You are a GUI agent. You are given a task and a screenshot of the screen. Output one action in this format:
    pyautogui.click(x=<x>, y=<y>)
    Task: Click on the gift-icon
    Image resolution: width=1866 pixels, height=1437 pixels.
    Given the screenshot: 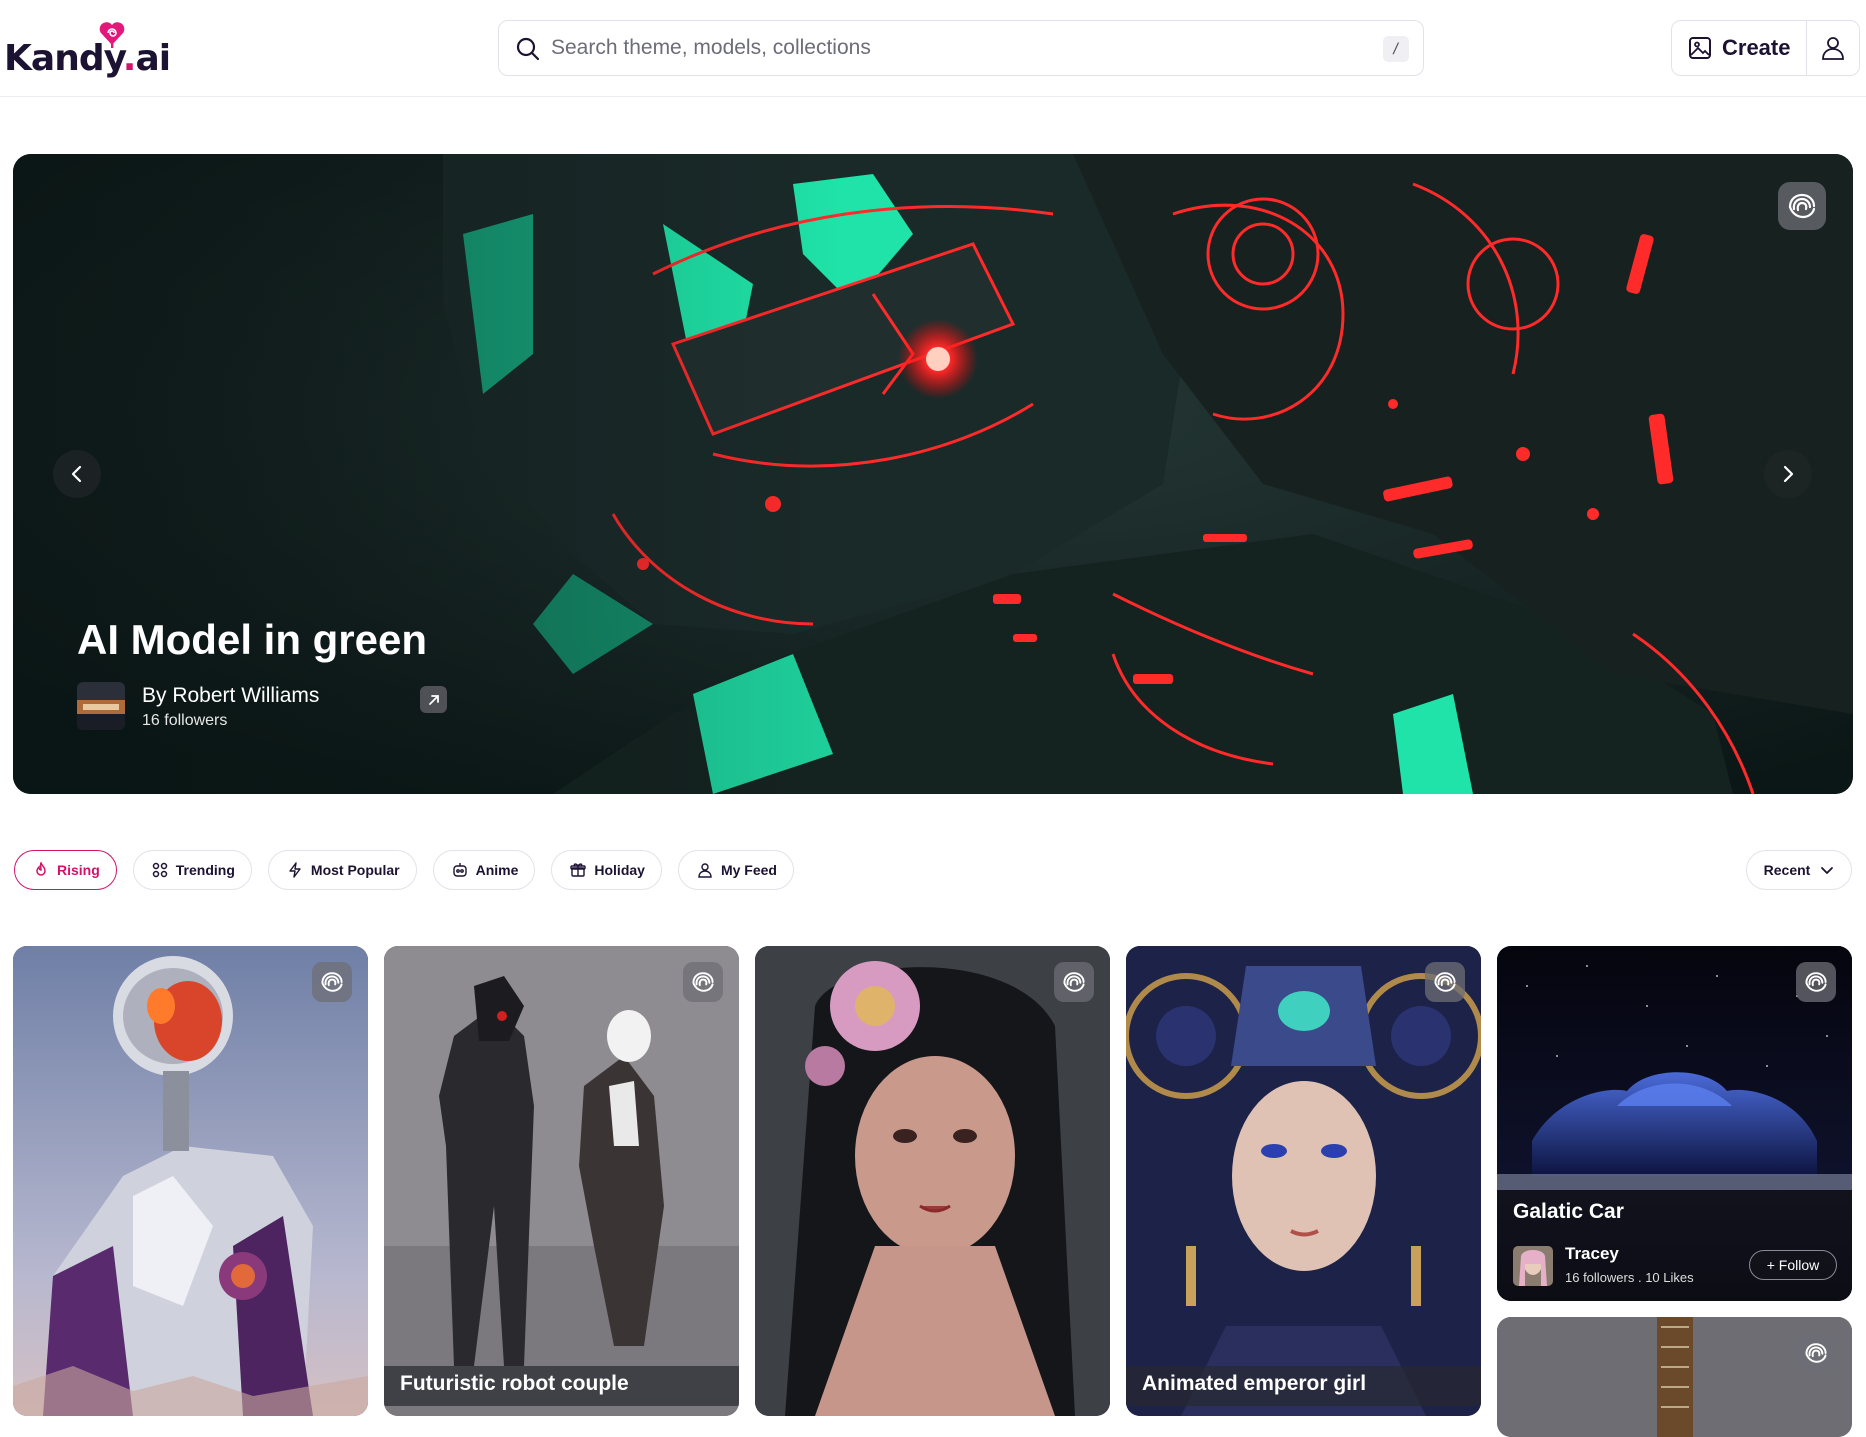 What is the action you would take?
    pyautogui.click(x=578, y=870)
    